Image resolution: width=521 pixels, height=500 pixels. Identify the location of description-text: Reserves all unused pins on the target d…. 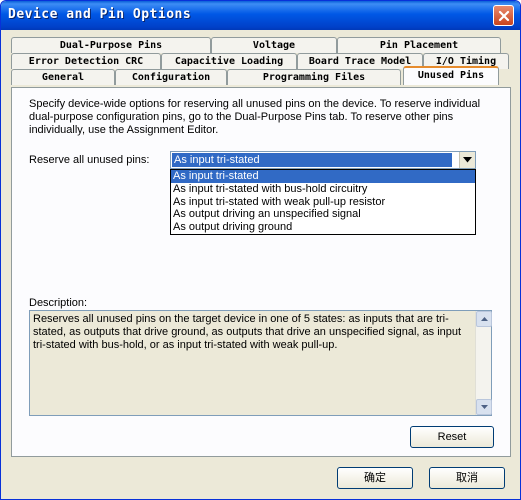
(247, 332).